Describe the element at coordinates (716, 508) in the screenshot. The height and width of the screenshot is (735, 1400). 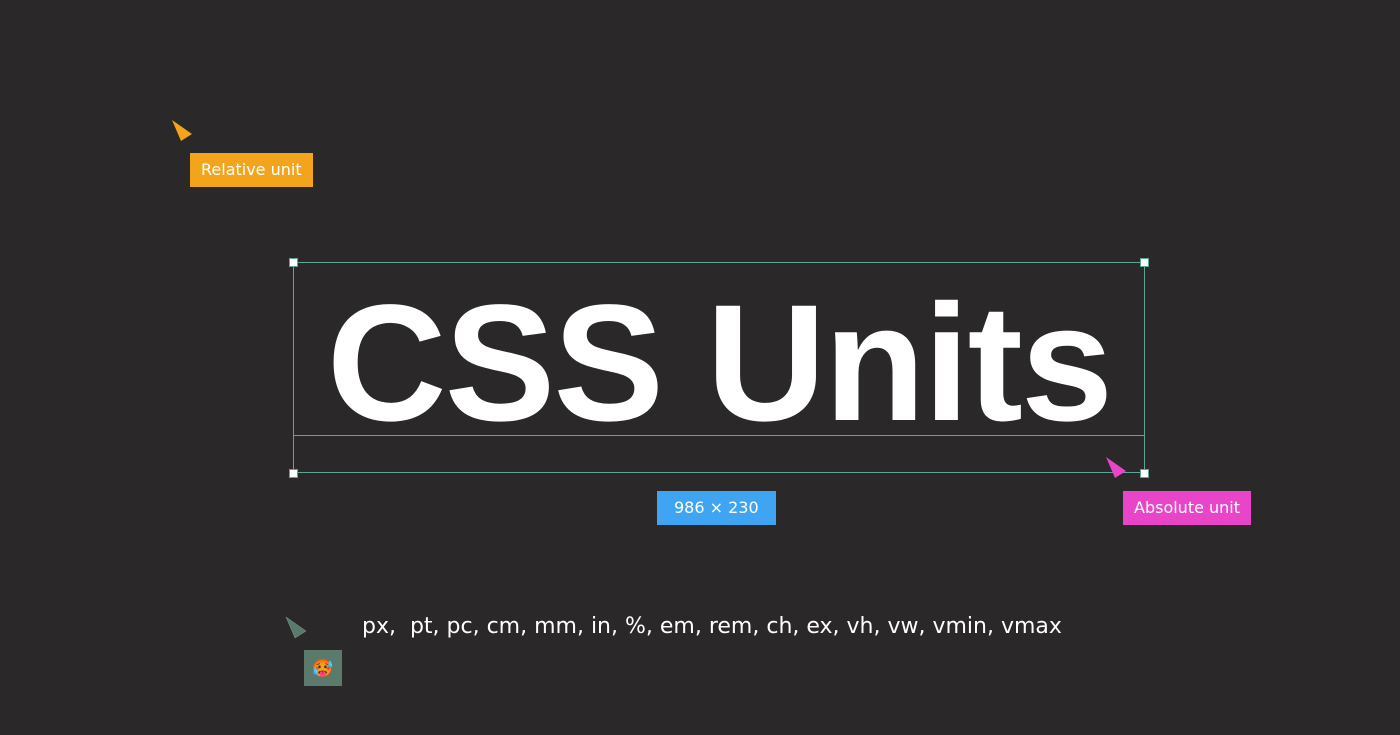
I see `dimension-badge: 986 × 230` at that location.